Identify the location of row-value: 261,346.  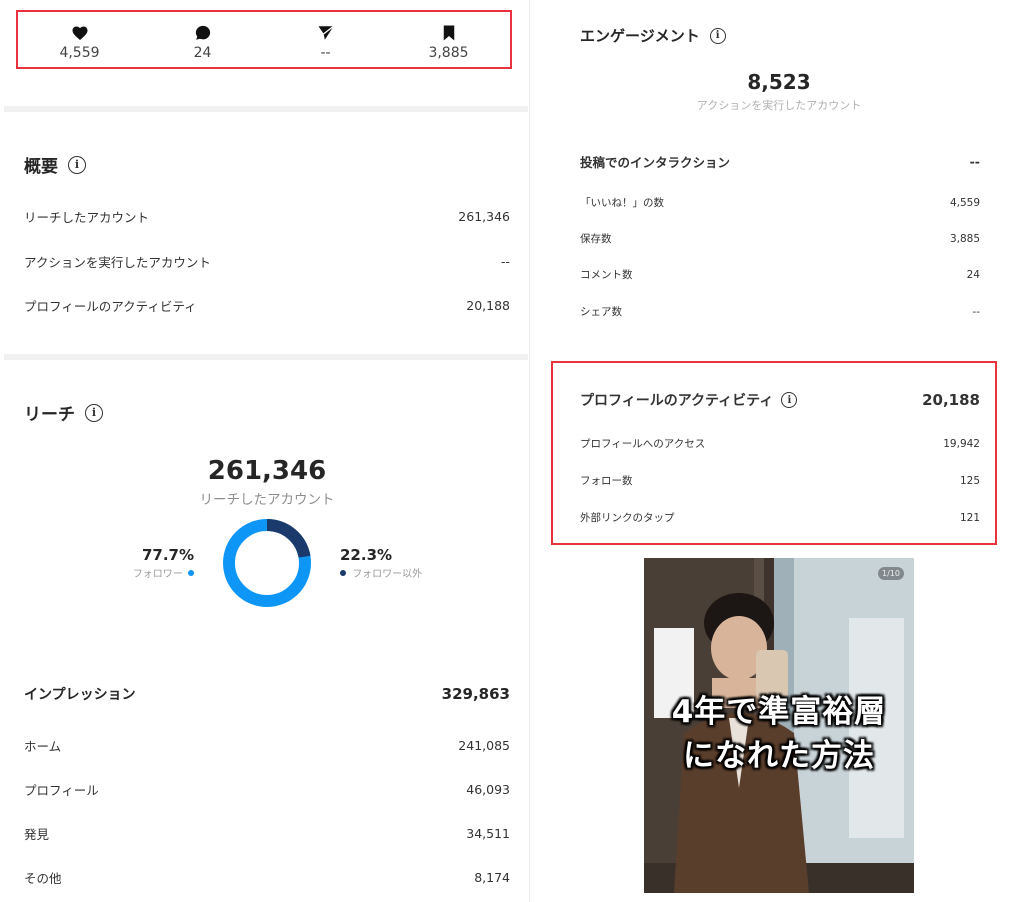
(484, 216).